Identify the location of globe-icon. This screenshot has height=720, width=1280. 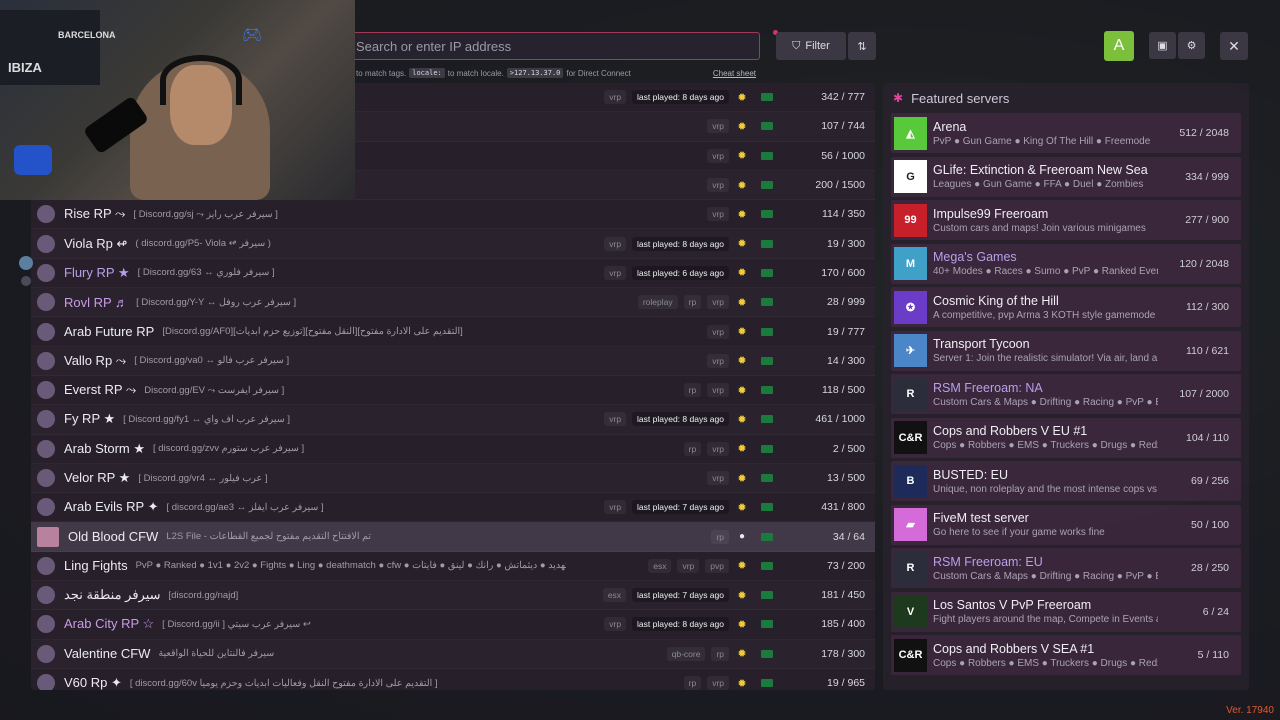
(26, 263).